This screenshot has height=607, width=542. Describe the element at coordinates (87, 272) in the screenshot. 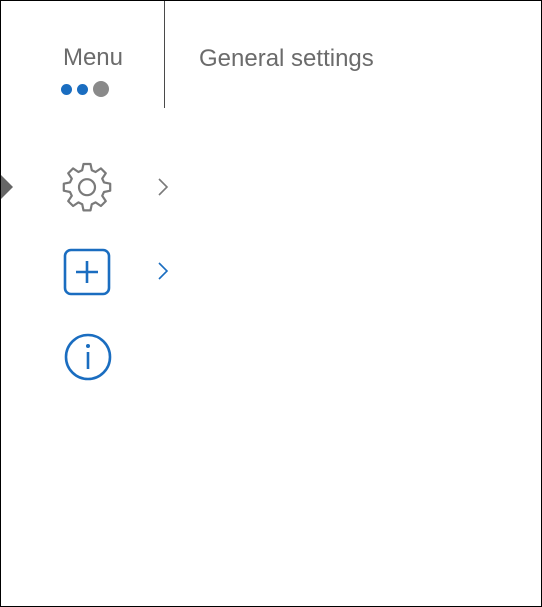

I see `plus-box-icon` at that location.